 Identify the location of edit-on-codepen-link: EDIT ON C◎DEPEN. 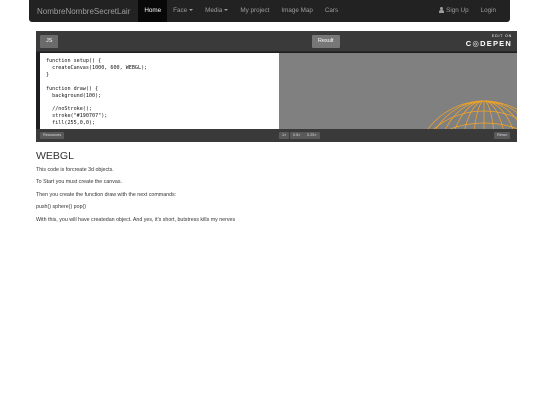
(489, 41).